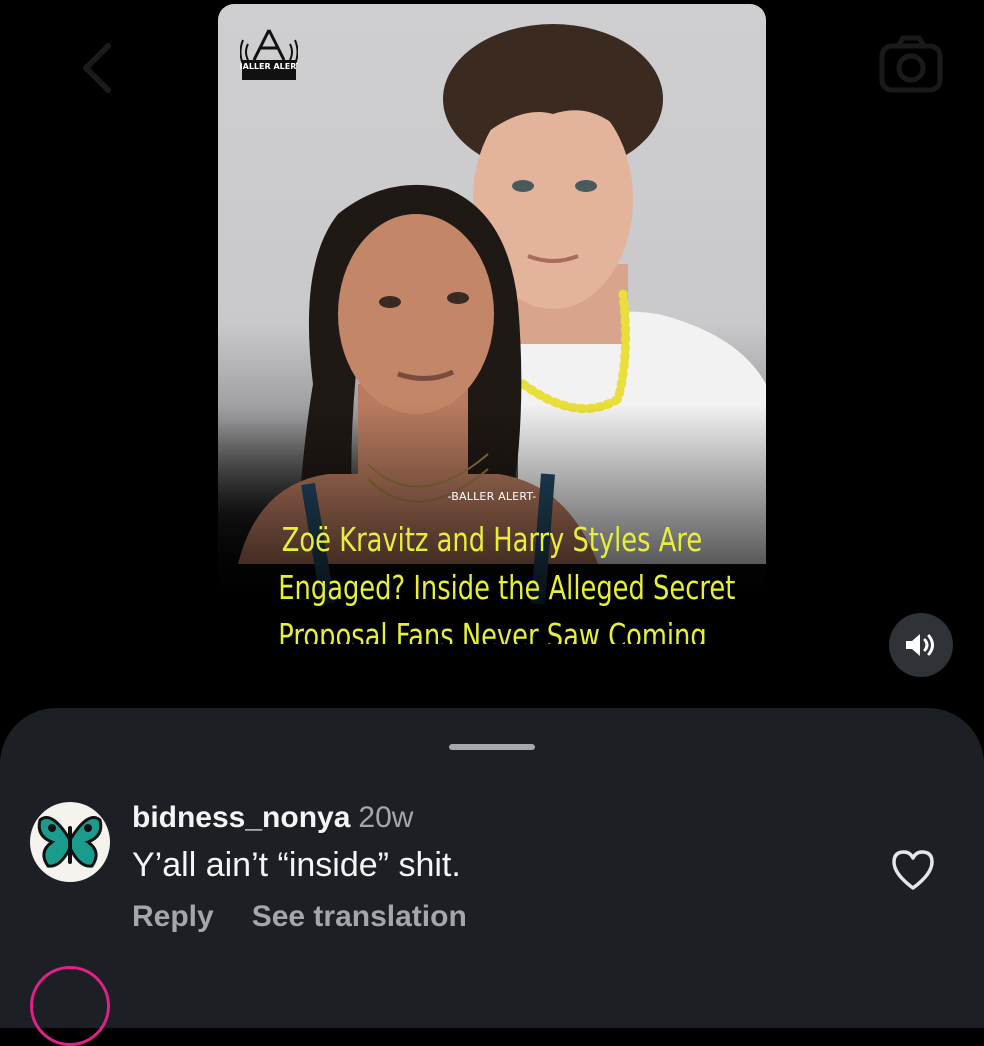  I want to click on watermark-text: -BALLER ALERT-, so click(492, 496).